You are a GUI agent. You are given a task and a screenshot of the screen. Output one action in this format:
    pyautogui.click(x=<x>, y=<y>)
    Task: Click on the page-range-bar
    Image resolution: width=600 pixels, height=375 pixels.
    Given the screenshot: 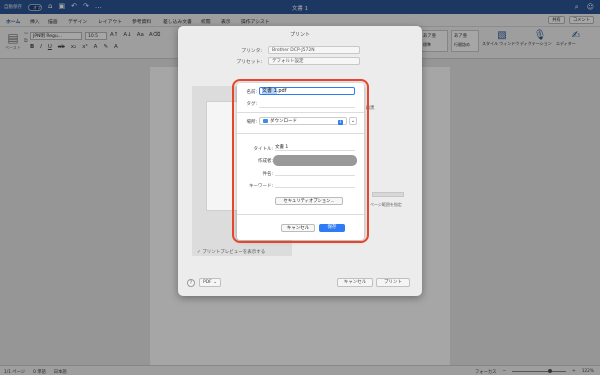 What is the action you would take?
    pyautogui.click(x=388, y=194)
    